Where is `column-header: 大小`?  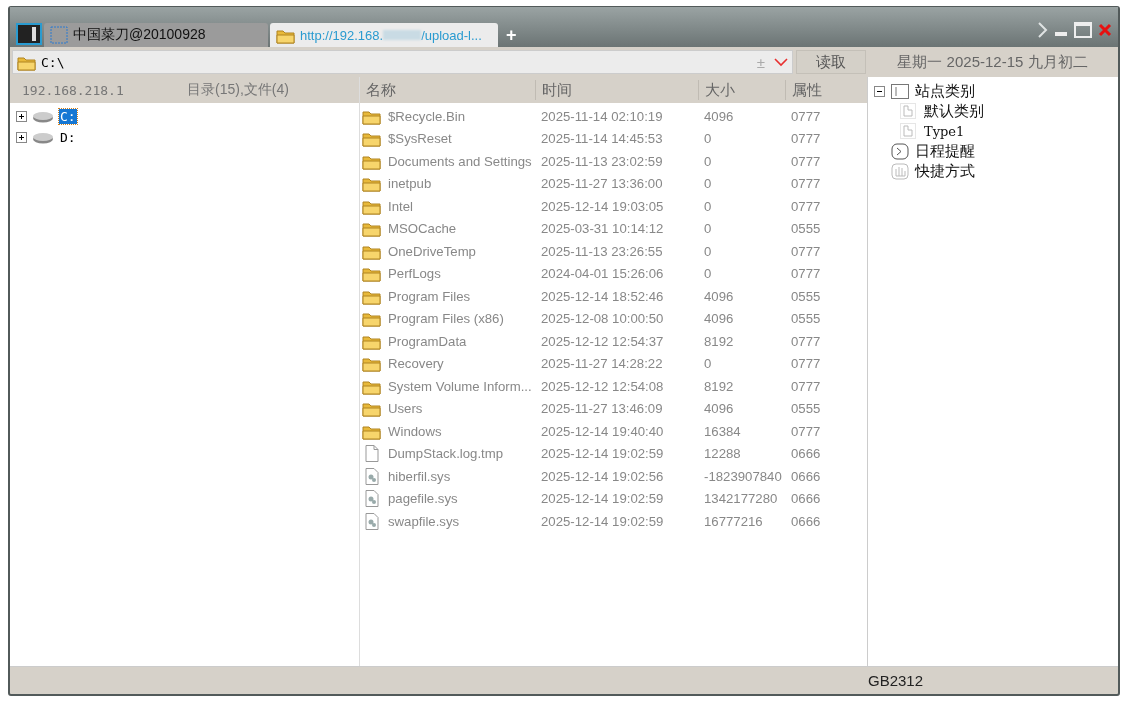
column-header: 大小 is located at coordinates (741, 90).